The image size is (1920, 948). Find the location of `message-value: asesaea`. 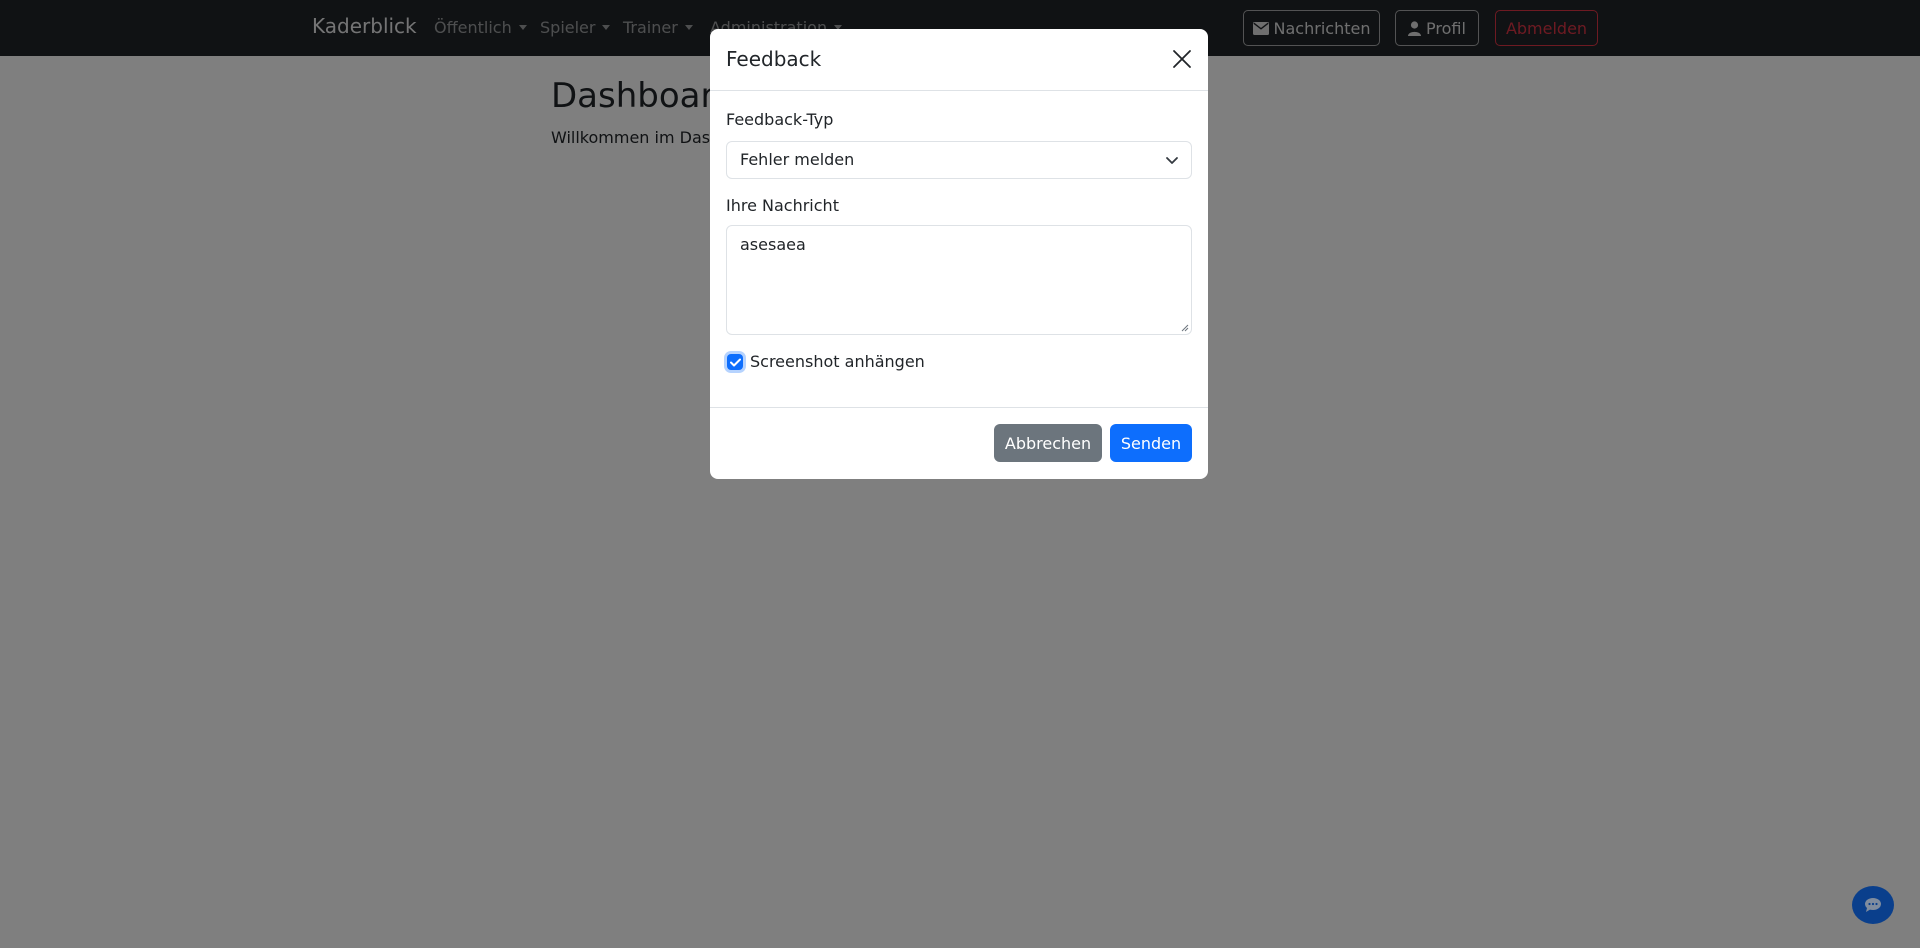

message-value: asesaea is located at coordinates (773, 244).